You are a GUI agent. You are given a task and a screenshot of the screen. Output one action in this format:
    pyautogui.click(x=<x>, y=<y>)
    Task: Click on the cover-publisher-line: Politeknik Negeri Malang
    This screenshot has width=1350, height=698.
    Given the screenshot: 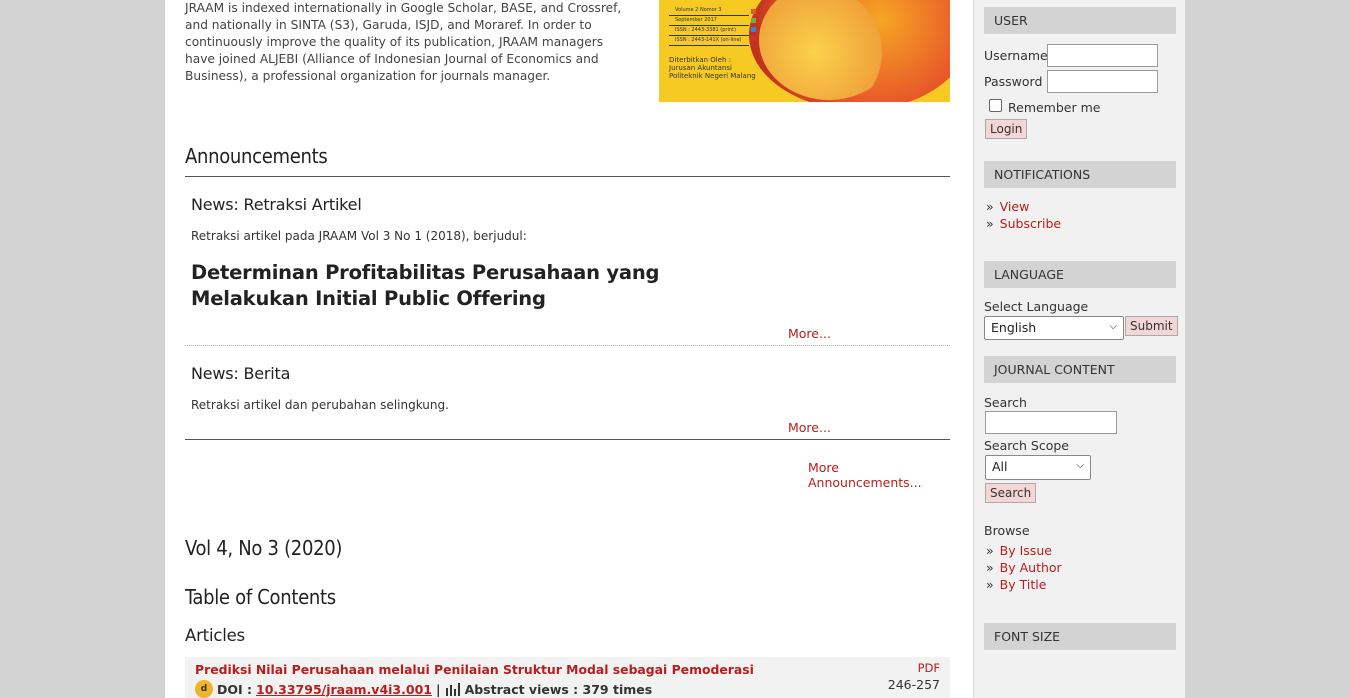 What is the action you would take?
    pyautogui.click(x=712, y=76)
    